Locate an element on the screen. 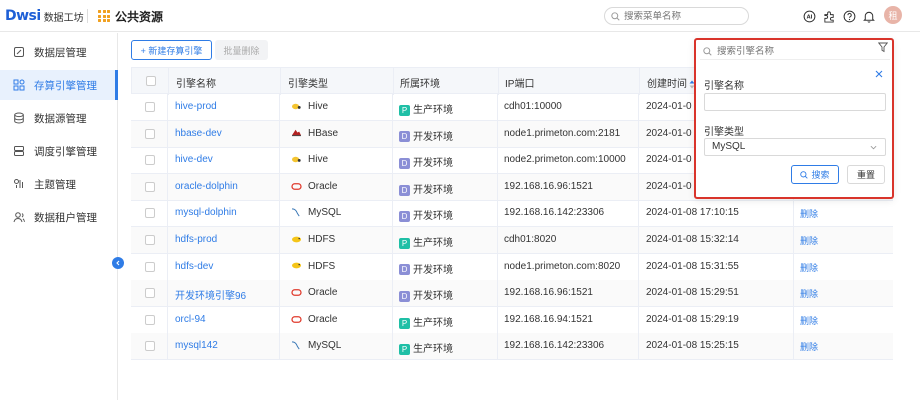 This screenshot has height=400, width=920. engine-type-text: MySQL is located at coordinates (325, 346).